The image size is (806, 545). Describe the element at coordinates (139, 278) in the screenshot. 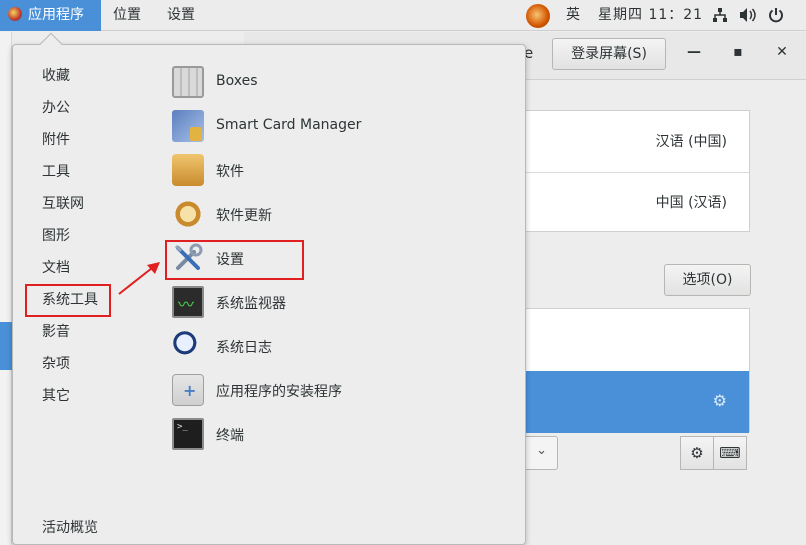

I see `annotation-arrow-icon` at that location.